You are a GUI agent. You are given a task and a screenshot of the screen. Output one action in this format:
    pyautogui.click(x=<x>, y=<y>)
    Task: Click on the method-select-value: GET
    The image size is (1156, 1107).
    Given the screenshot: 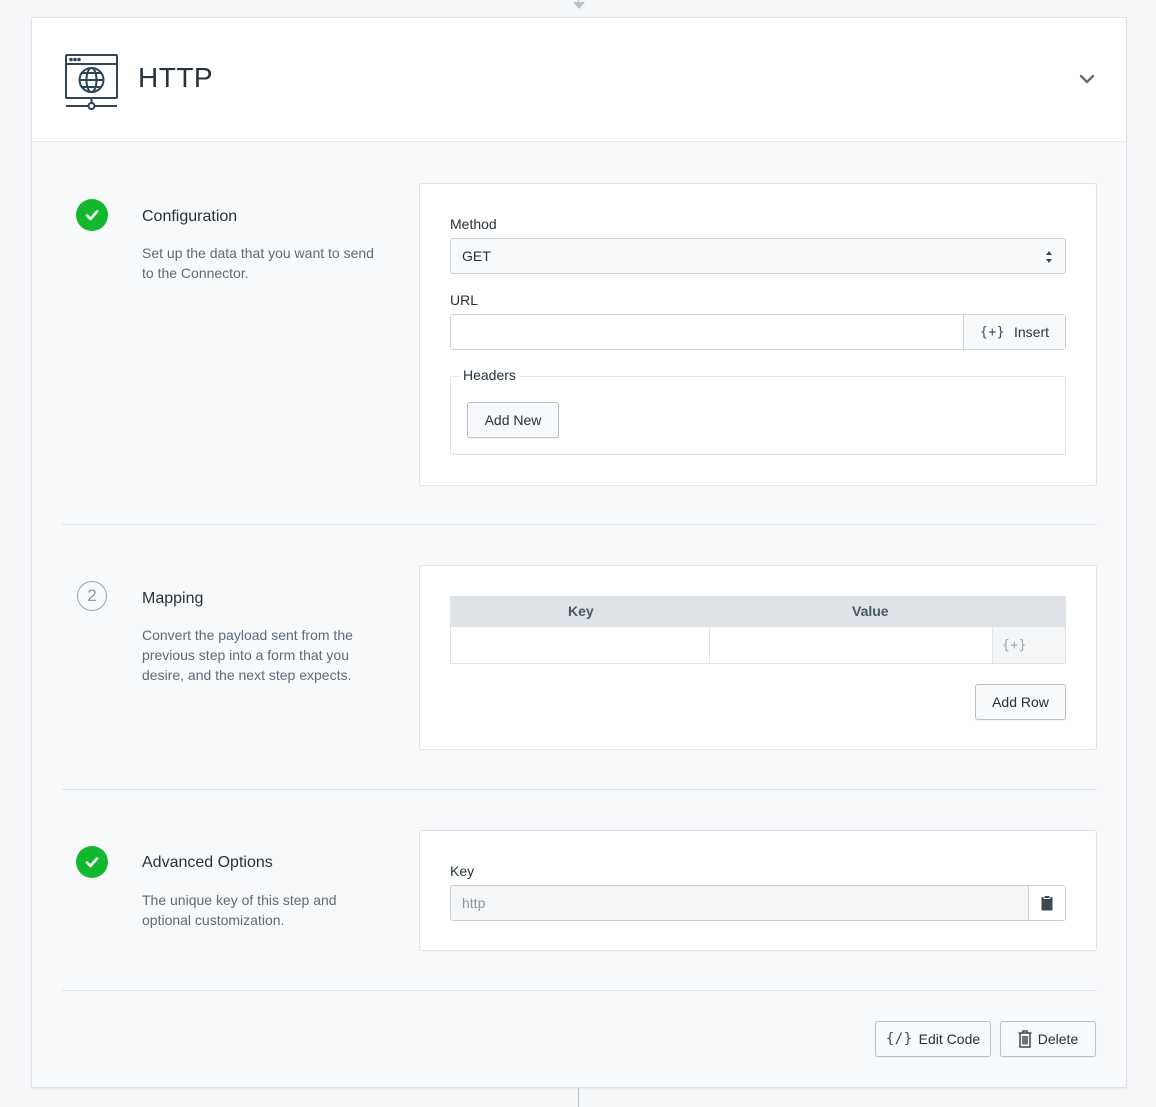 What is the action you would take?
    pyautogui.click(x=476, y=256)
    